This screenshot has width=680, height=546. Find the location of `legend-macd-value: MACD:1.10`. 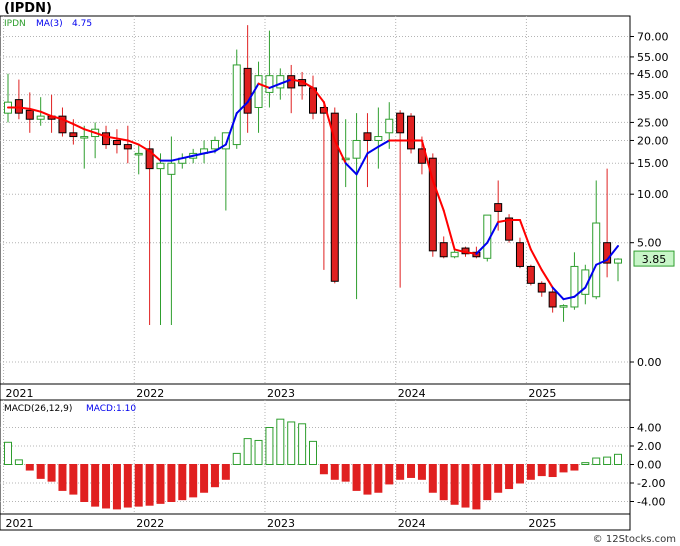

legend-macd-value: MACD:1.10 is located at coordinates (111, 409).